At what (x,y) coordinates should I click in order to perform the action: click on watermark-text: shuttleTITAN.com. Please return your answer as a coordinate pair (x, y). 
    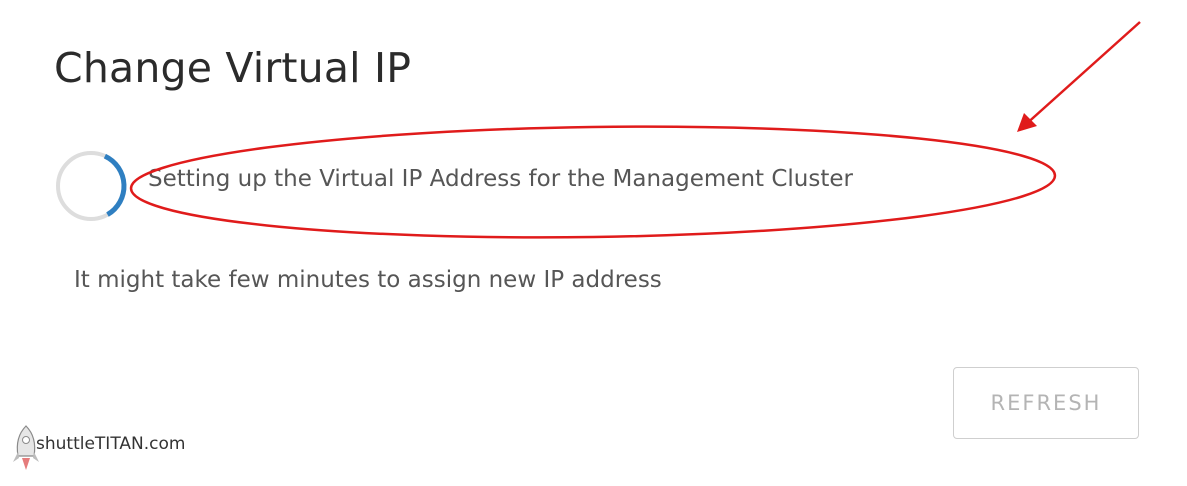
    Looking at the image, I should click on (111, 444).